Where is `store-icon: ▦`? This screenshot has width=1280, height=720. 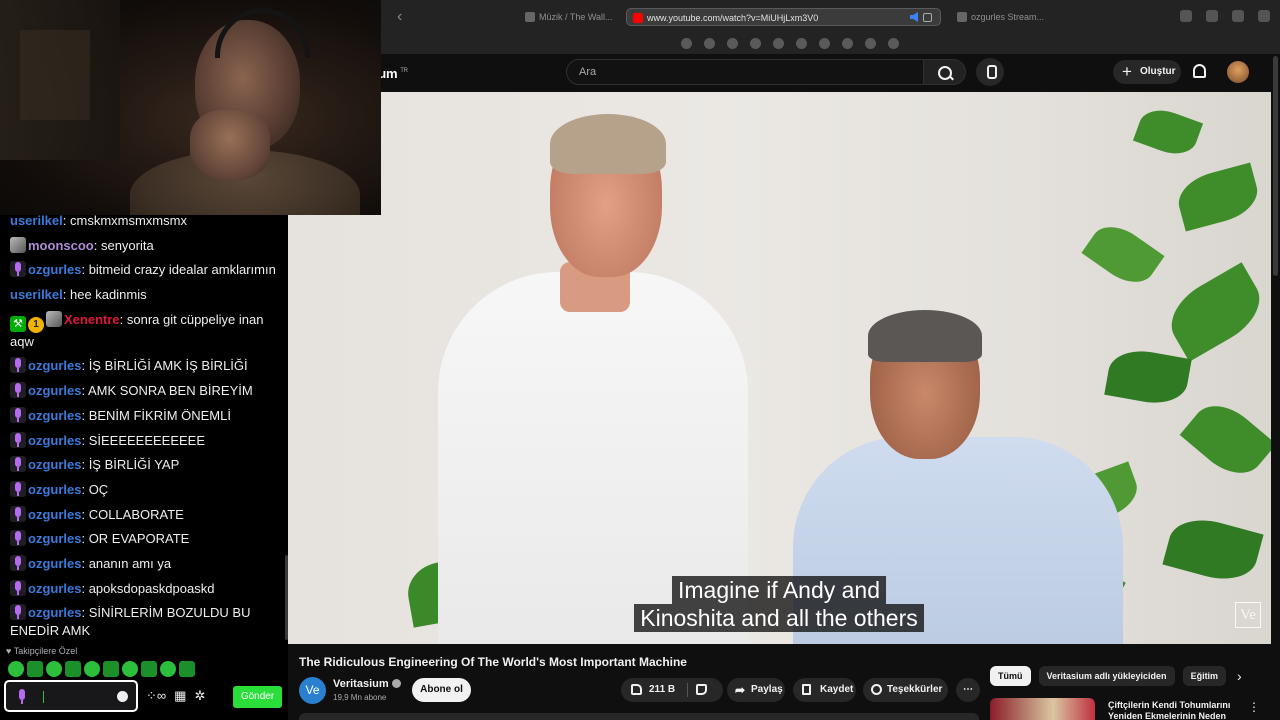 store-icon: ▦ is located at coordinates (180, 696).